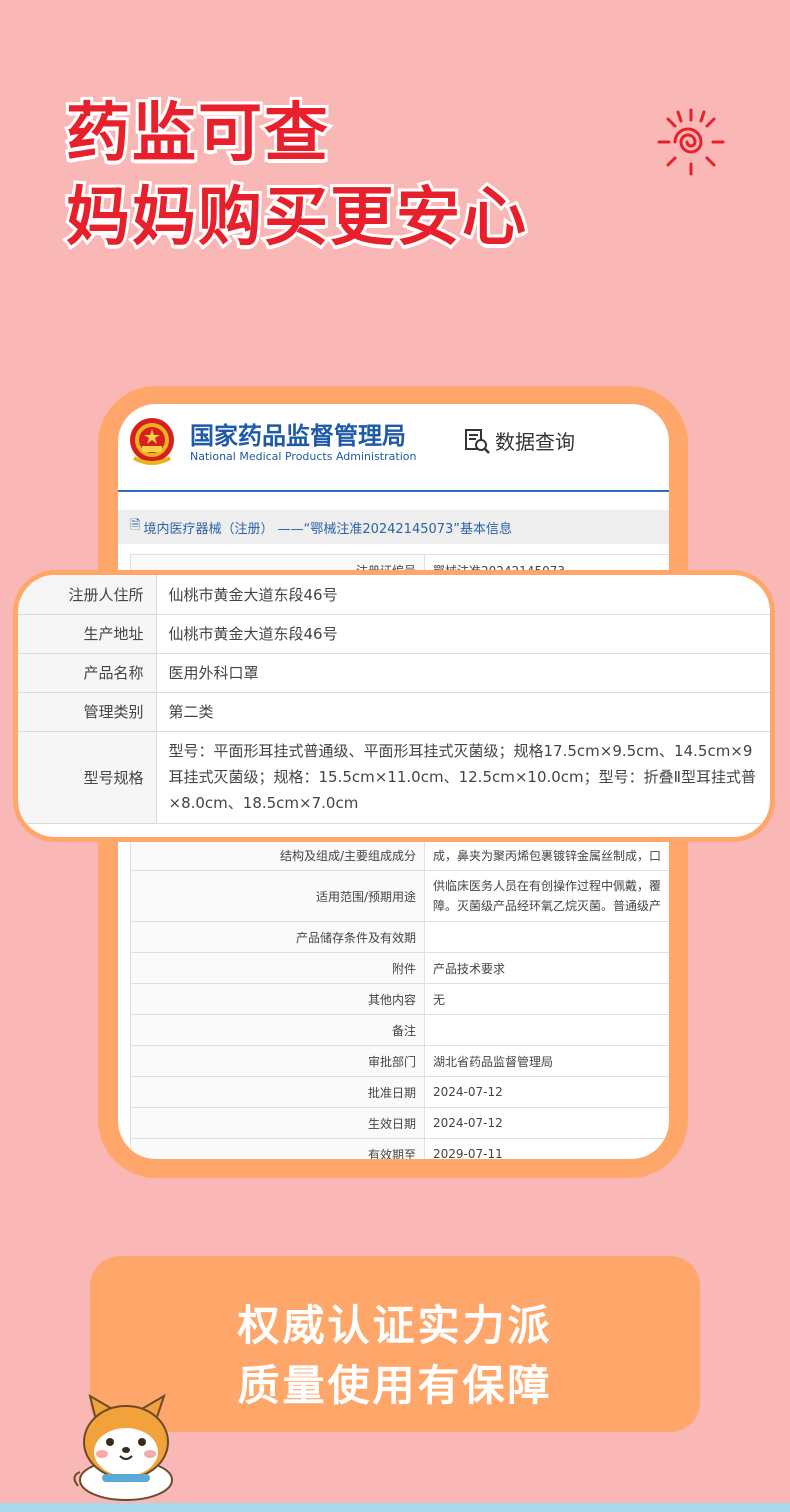 This screenshot has height=1512, width=790. Describe the element at coordinates (123, 1447) in the screenshot. I see `shiba-dog-mascot` at that location.